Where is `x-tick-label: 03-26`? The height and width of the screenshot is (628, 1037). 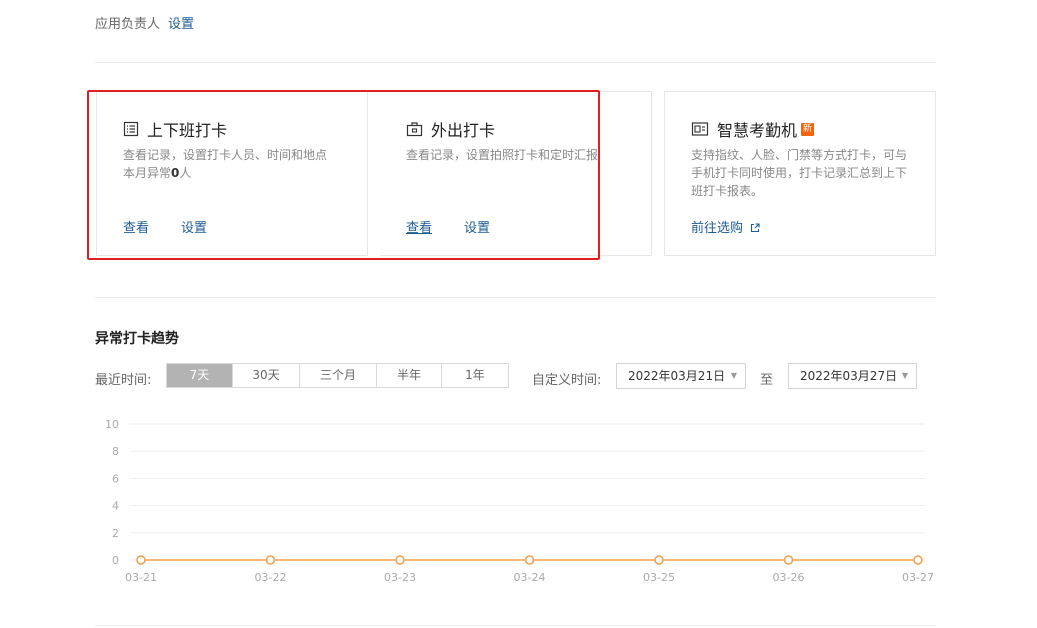 x-tick-label: 03-26 is located at coordinates (789, 577).